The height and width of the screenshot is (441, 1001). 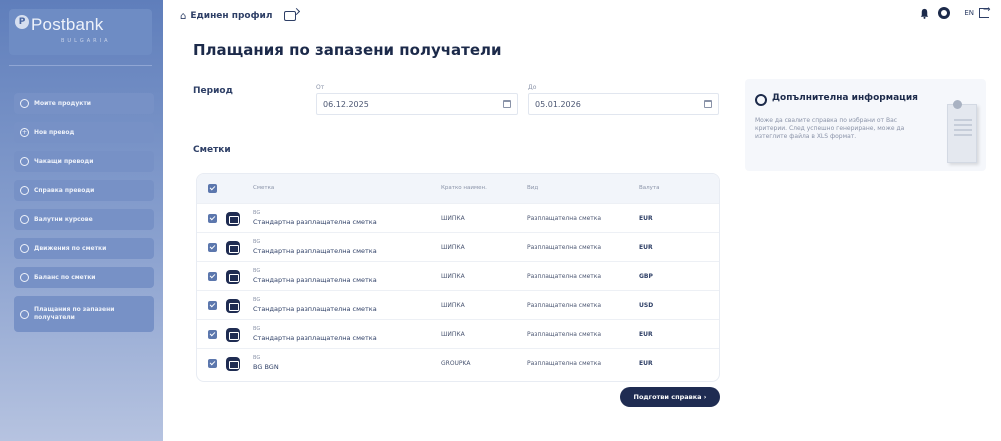 What do you see at coordinates (924, 13) in the screenshot?
I see `bell-icon` at bounding box center [924, 13].